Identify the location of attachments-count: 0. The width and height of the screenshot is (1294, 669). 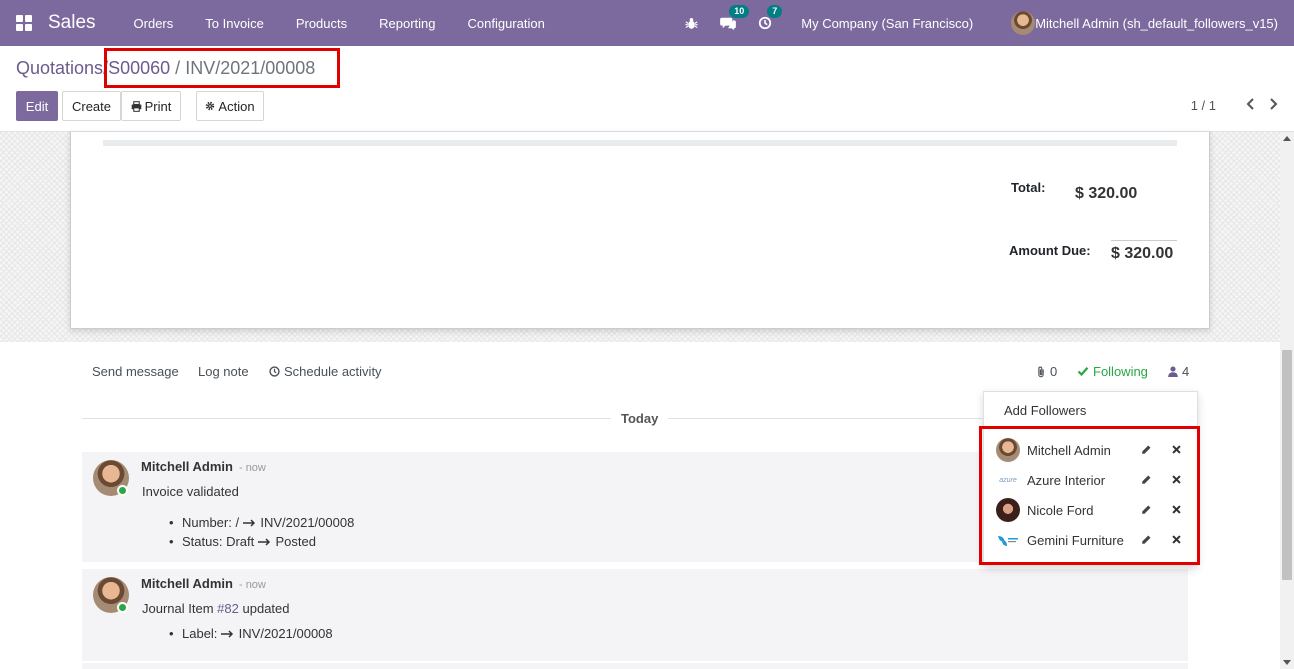
(1054, 371).